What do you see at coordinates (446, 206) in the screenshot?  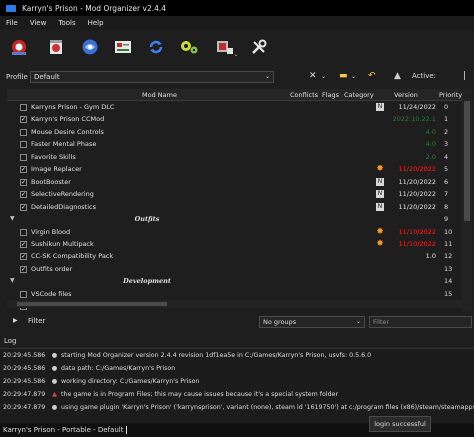 I see `priority-value: 8` at bounding box center [446, 206].